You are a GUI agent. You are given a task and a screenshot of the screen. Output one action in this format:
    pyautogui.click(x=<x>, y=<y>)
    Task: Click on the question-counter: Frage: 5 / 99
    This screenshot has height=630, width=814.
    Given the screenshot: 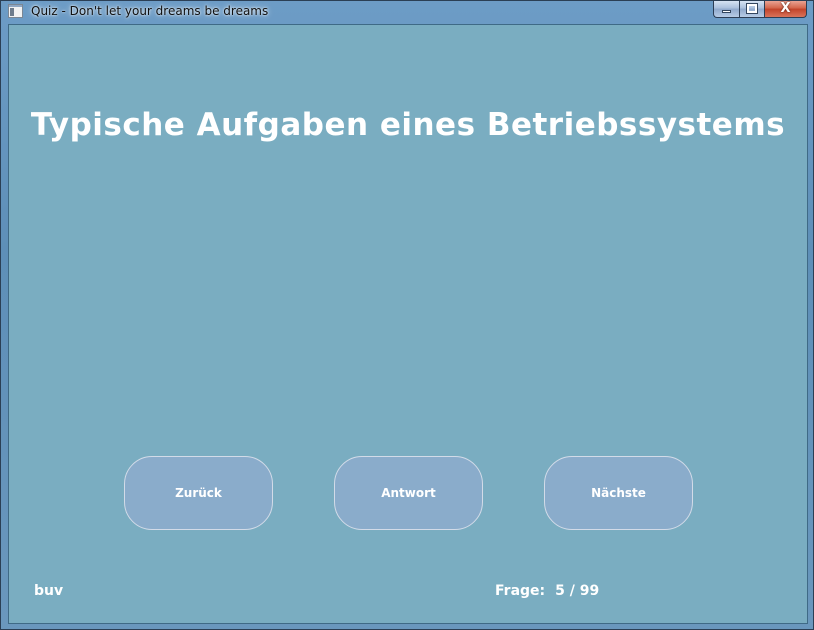 What is the action you would take?
    pyautogui.click(x=547, y=591)
    